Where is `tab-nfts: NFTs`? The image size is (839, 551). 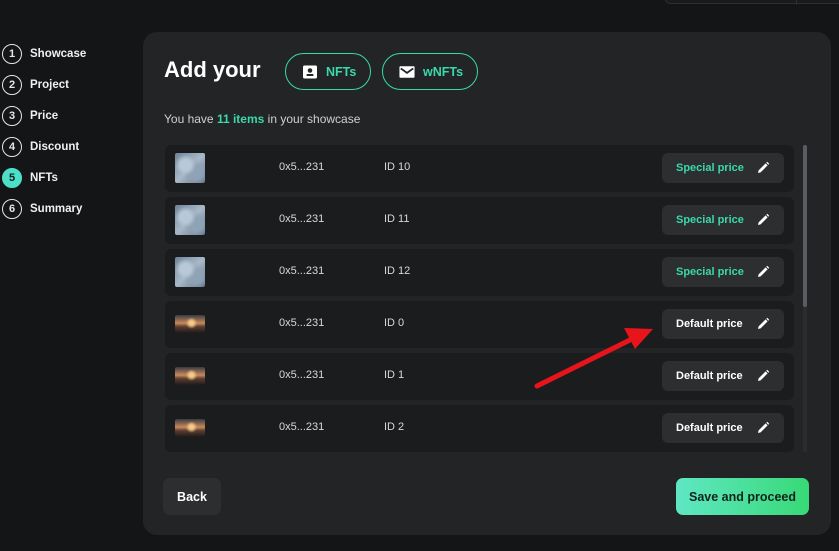
tab-nfts: NFTs is located at coordinates (328, 71).